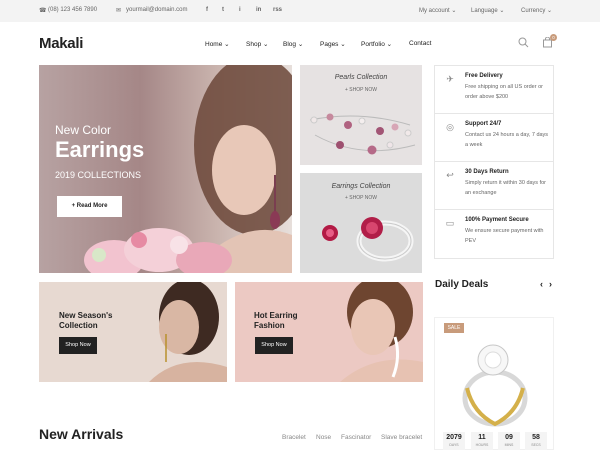 This screenshot has height=450, width=600. What do you see at coordinates (450, 175) in the screenshot?
I see `return-icon: ↩` at bounding box center [450, 175].